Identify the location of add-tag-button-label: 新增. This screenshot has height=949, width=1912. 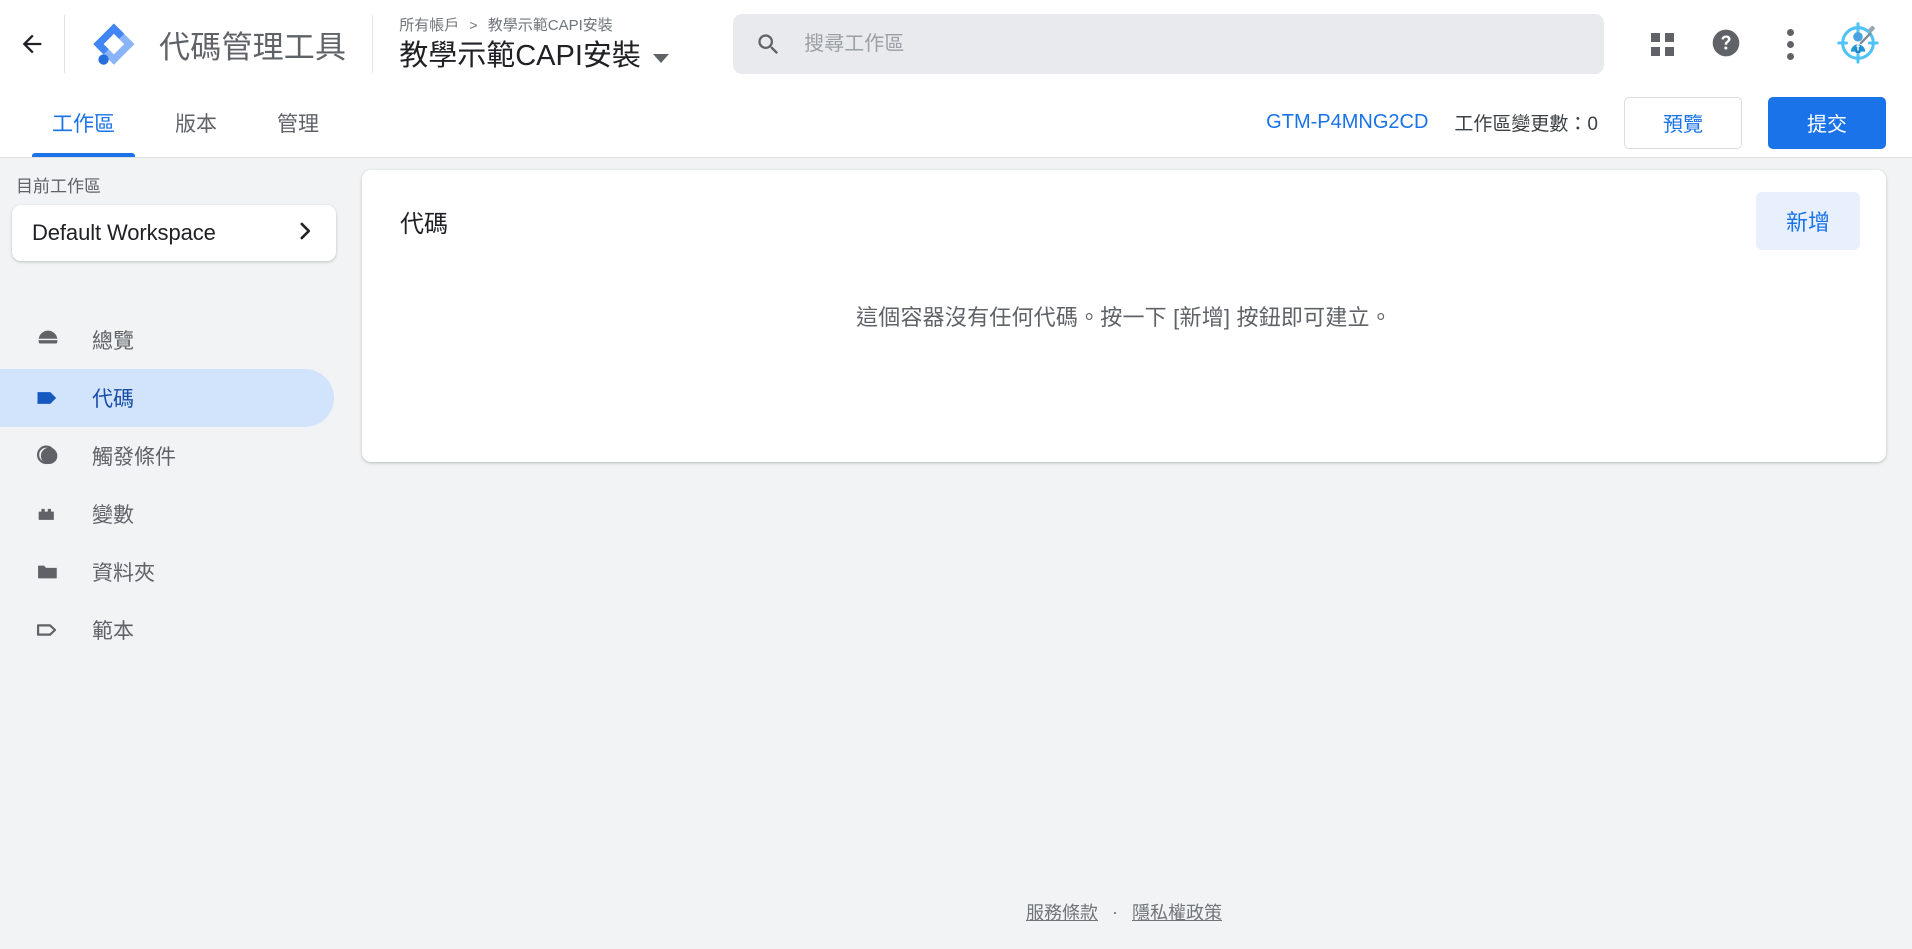
(1807, 222).